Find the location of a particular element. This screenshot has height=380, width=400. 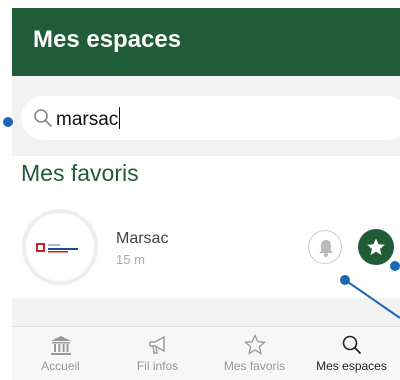

annotation-overlay is located at coordinates (372, 299).